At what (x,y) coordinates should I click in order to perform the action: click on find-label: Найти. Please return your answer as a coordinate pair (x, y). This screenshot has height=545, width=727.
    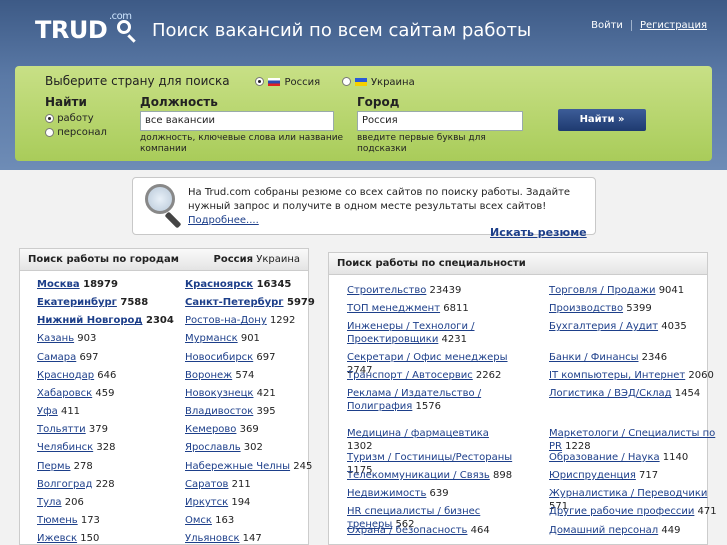
    Looking at the image, I should click on (66, 102).